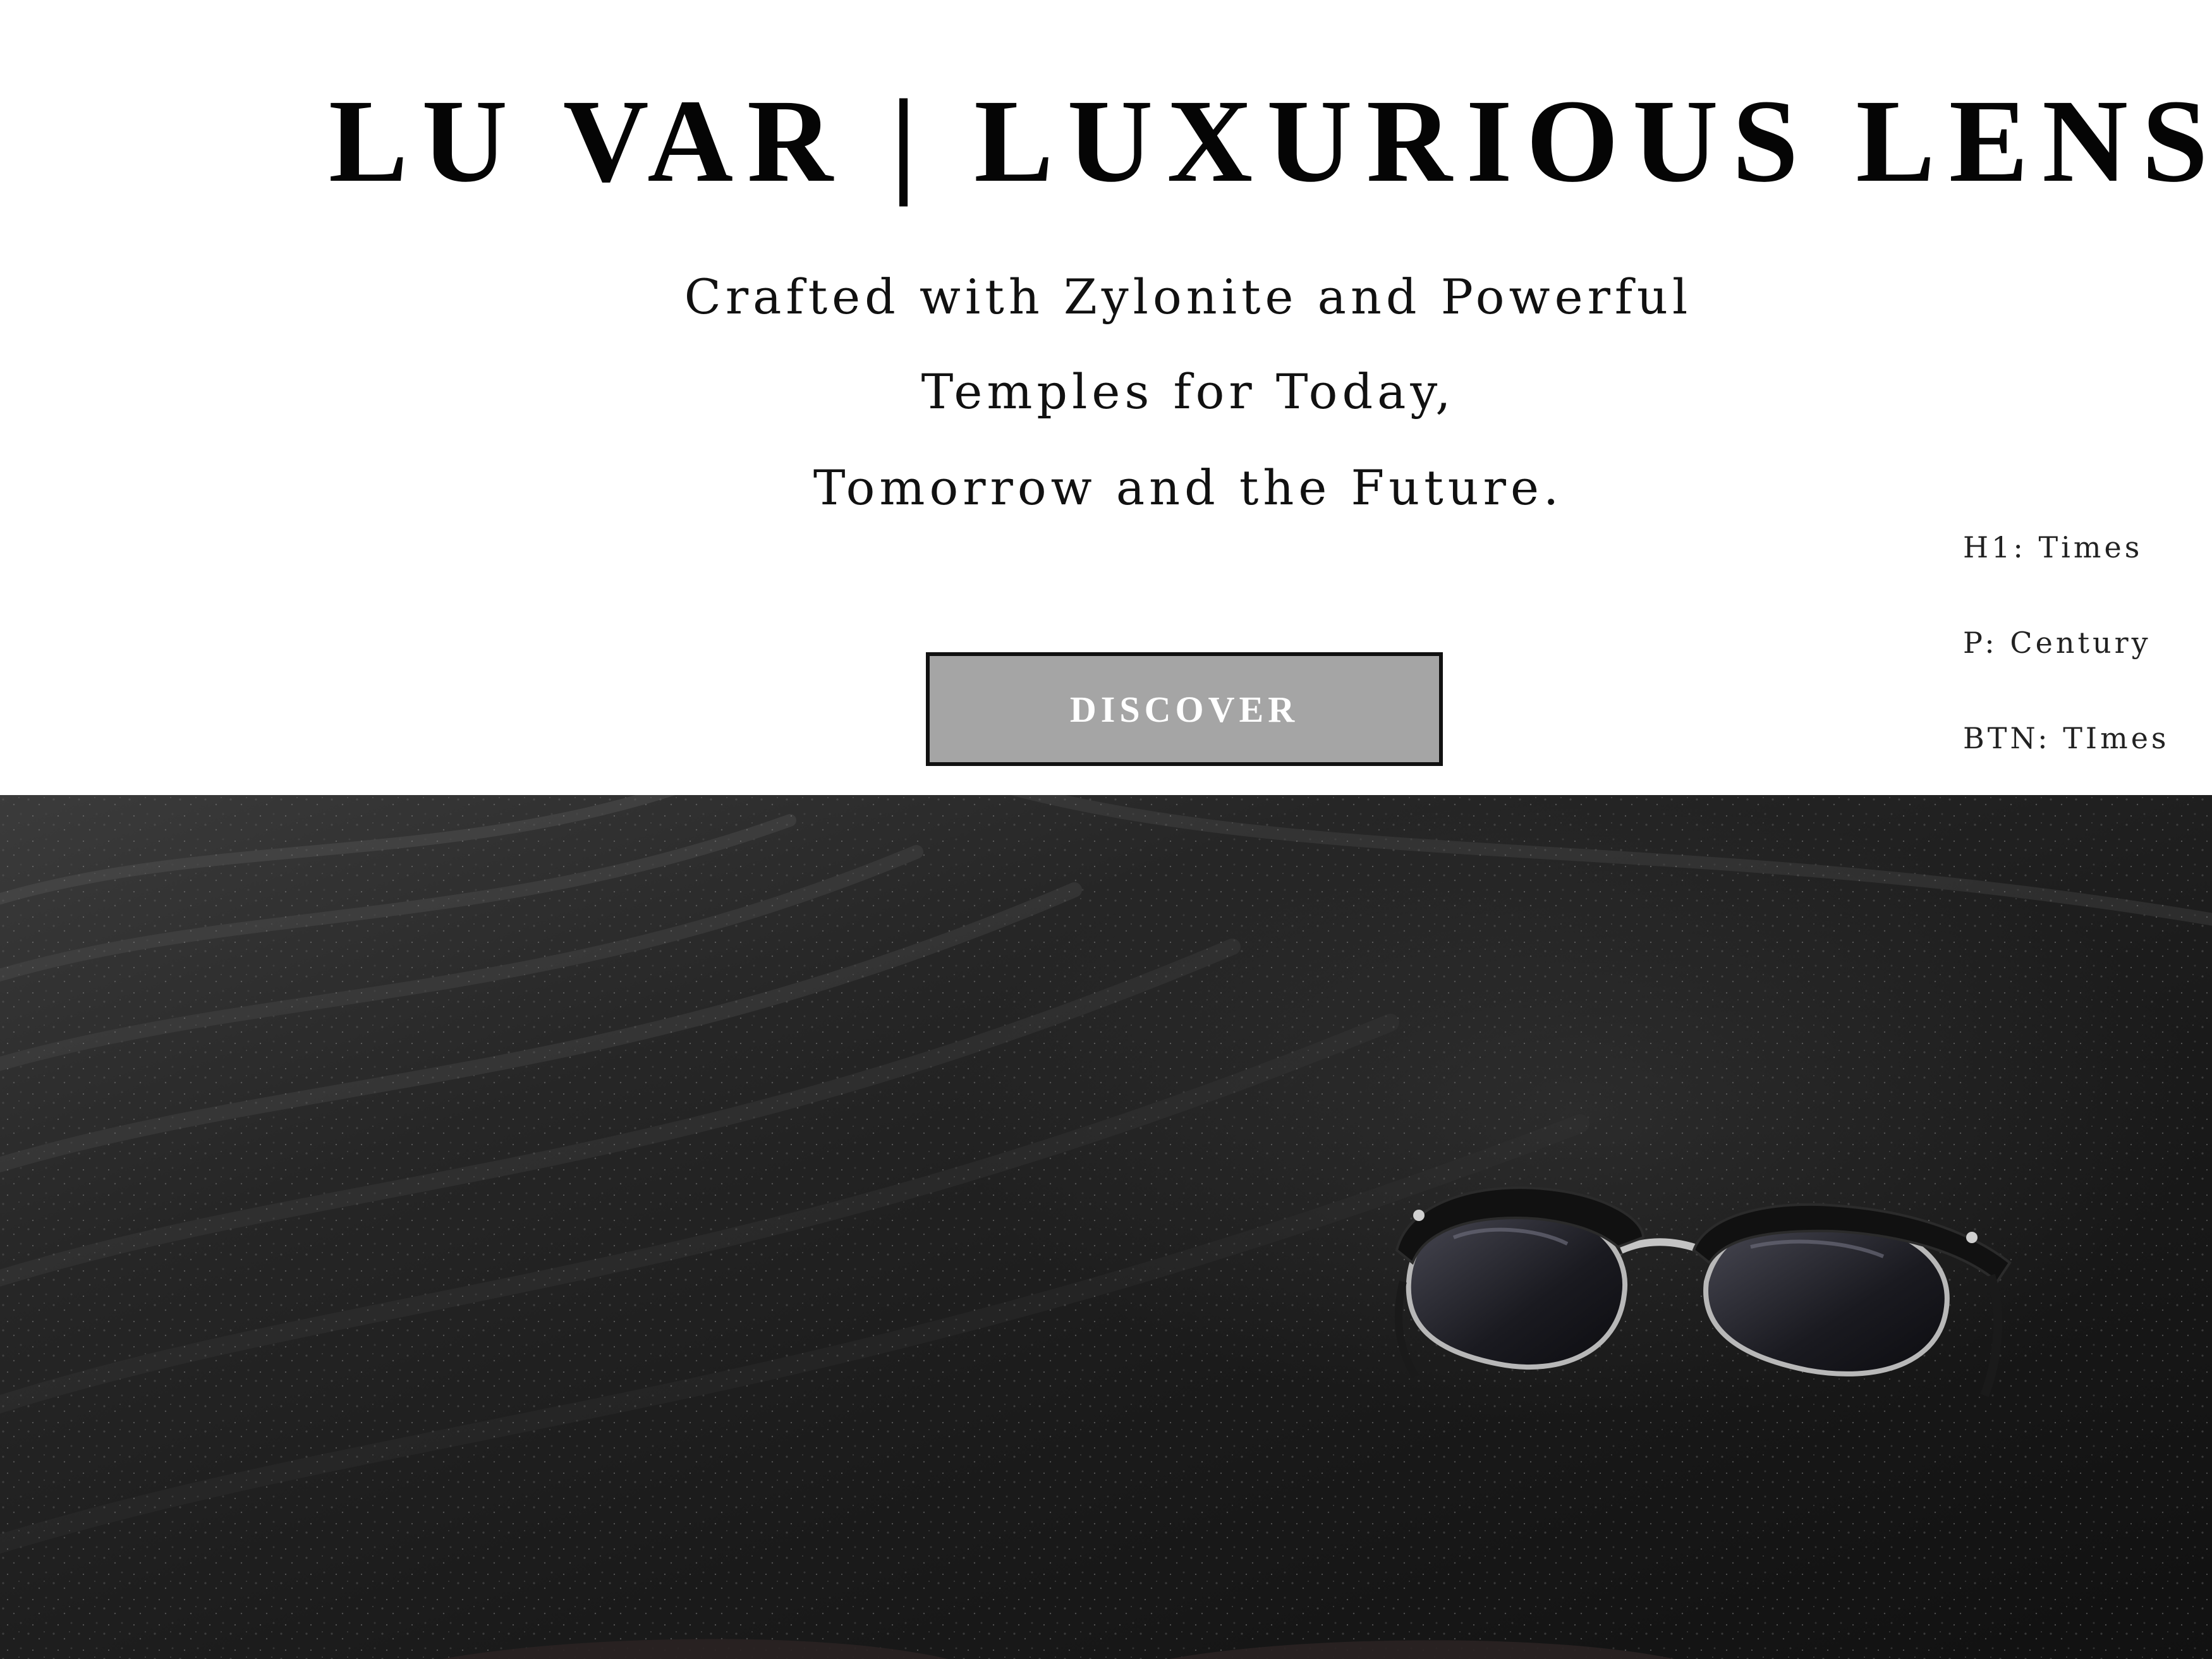  Describe the element at coordinates (2083, 668) in the screenshot. I see `font-notes: H1: Times P: Century BTN: TImes` at that location.